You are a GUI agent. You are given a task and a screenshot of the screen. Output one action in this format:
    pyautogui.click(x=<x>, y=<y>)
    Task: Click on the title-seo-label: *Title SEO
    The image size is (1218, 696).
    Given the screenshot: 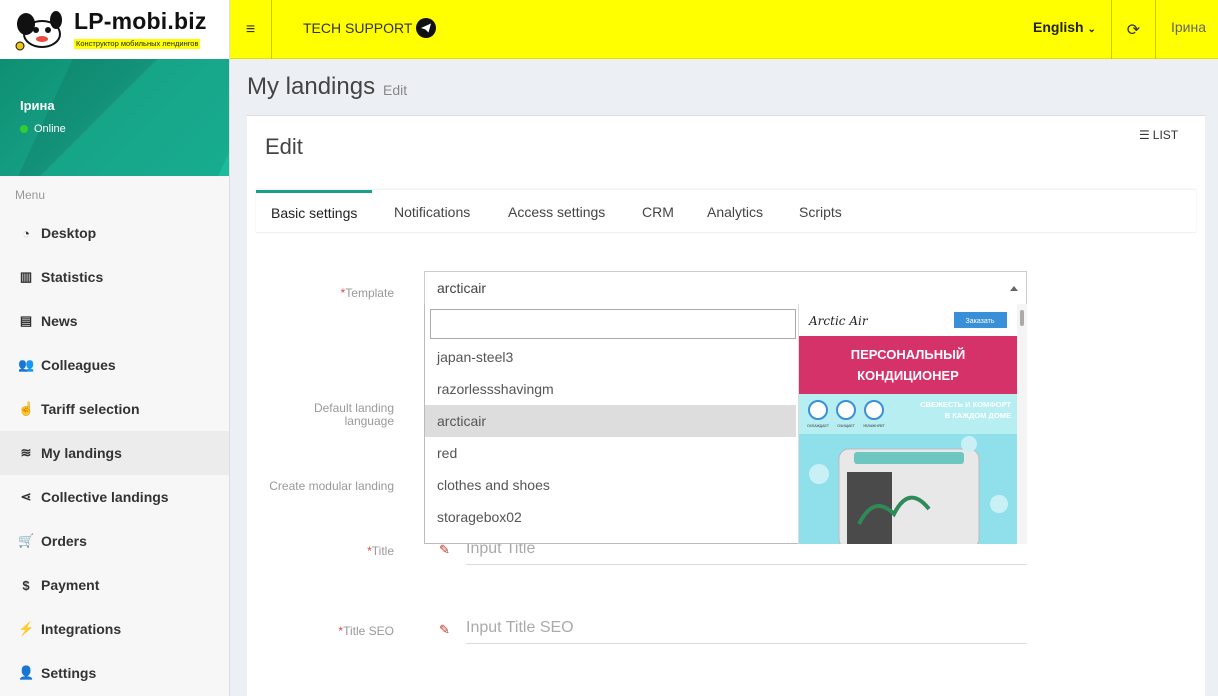 What is the action you would take?
    pyautogui.click(x=366, y=631)
    